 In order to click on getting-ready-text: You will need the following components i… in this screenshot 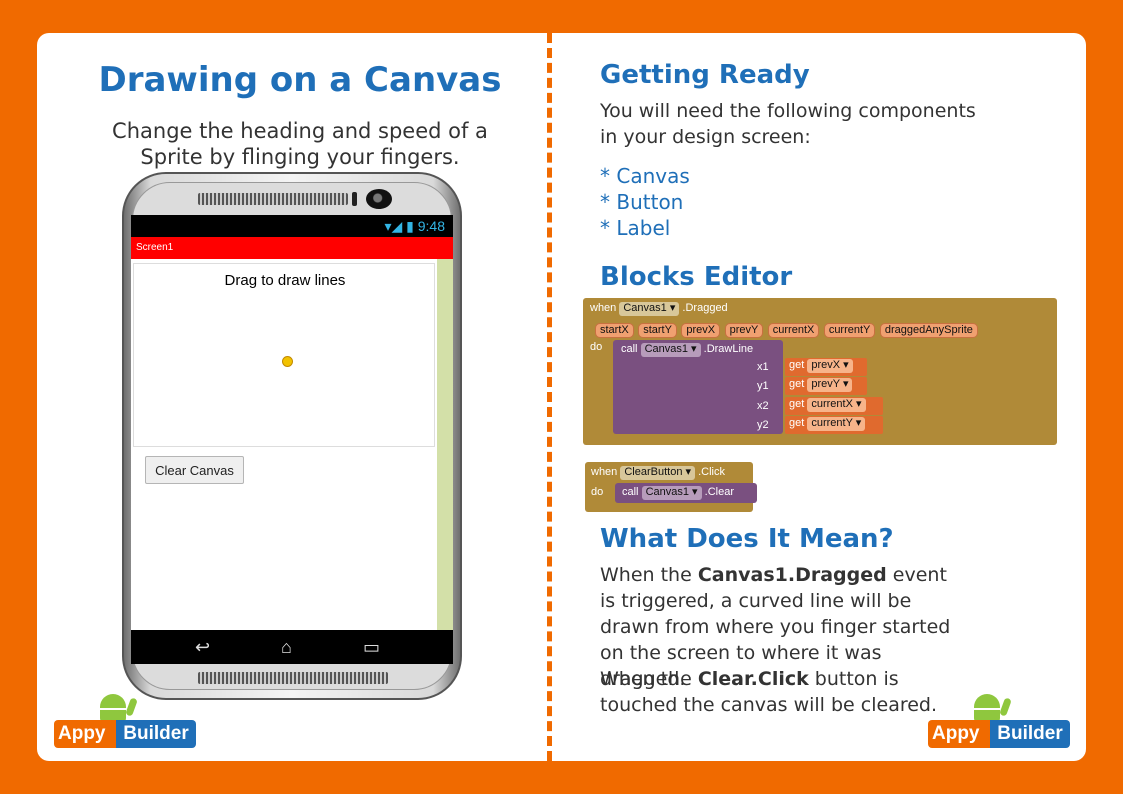, I will do `click(788, 124)`.